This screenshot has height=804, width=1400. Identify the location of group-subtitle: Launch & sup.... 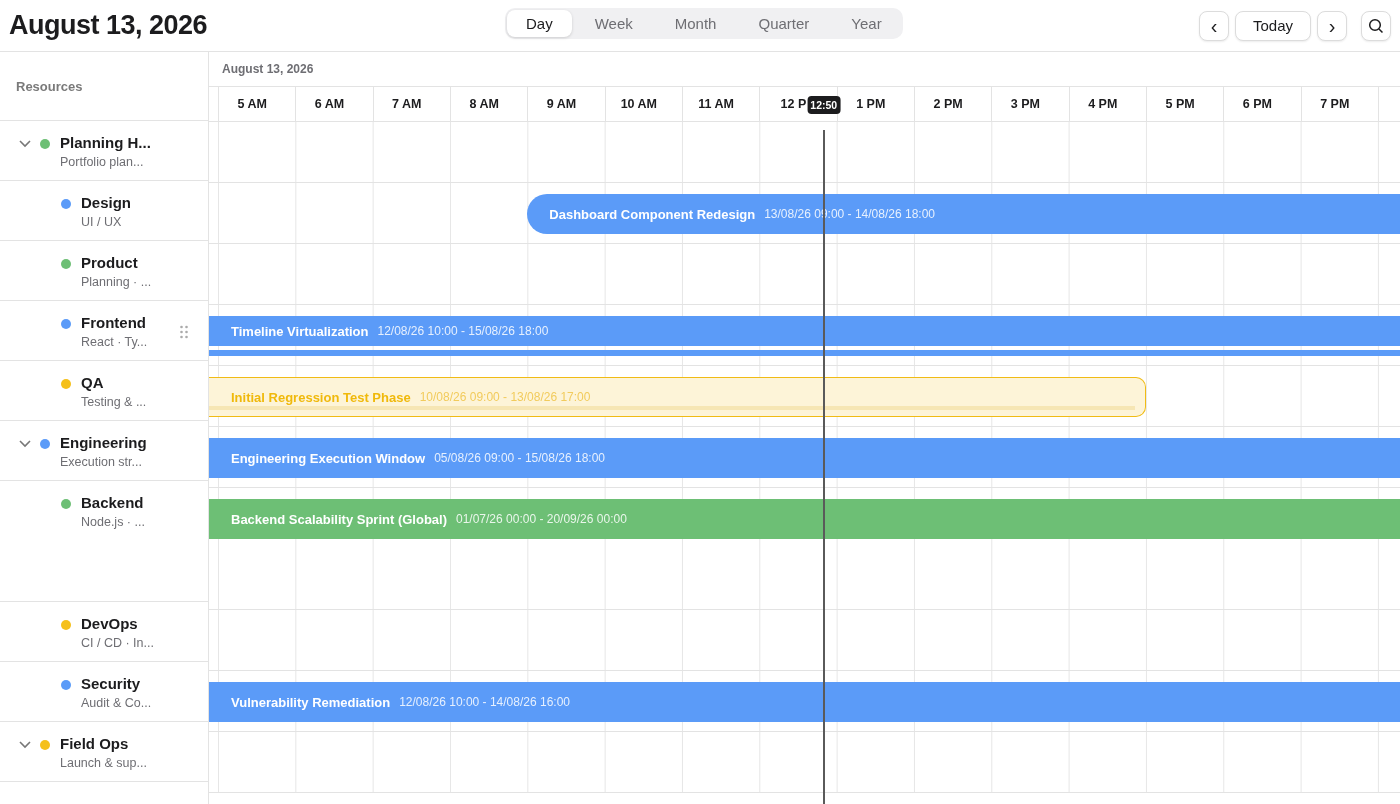
(103, 763).